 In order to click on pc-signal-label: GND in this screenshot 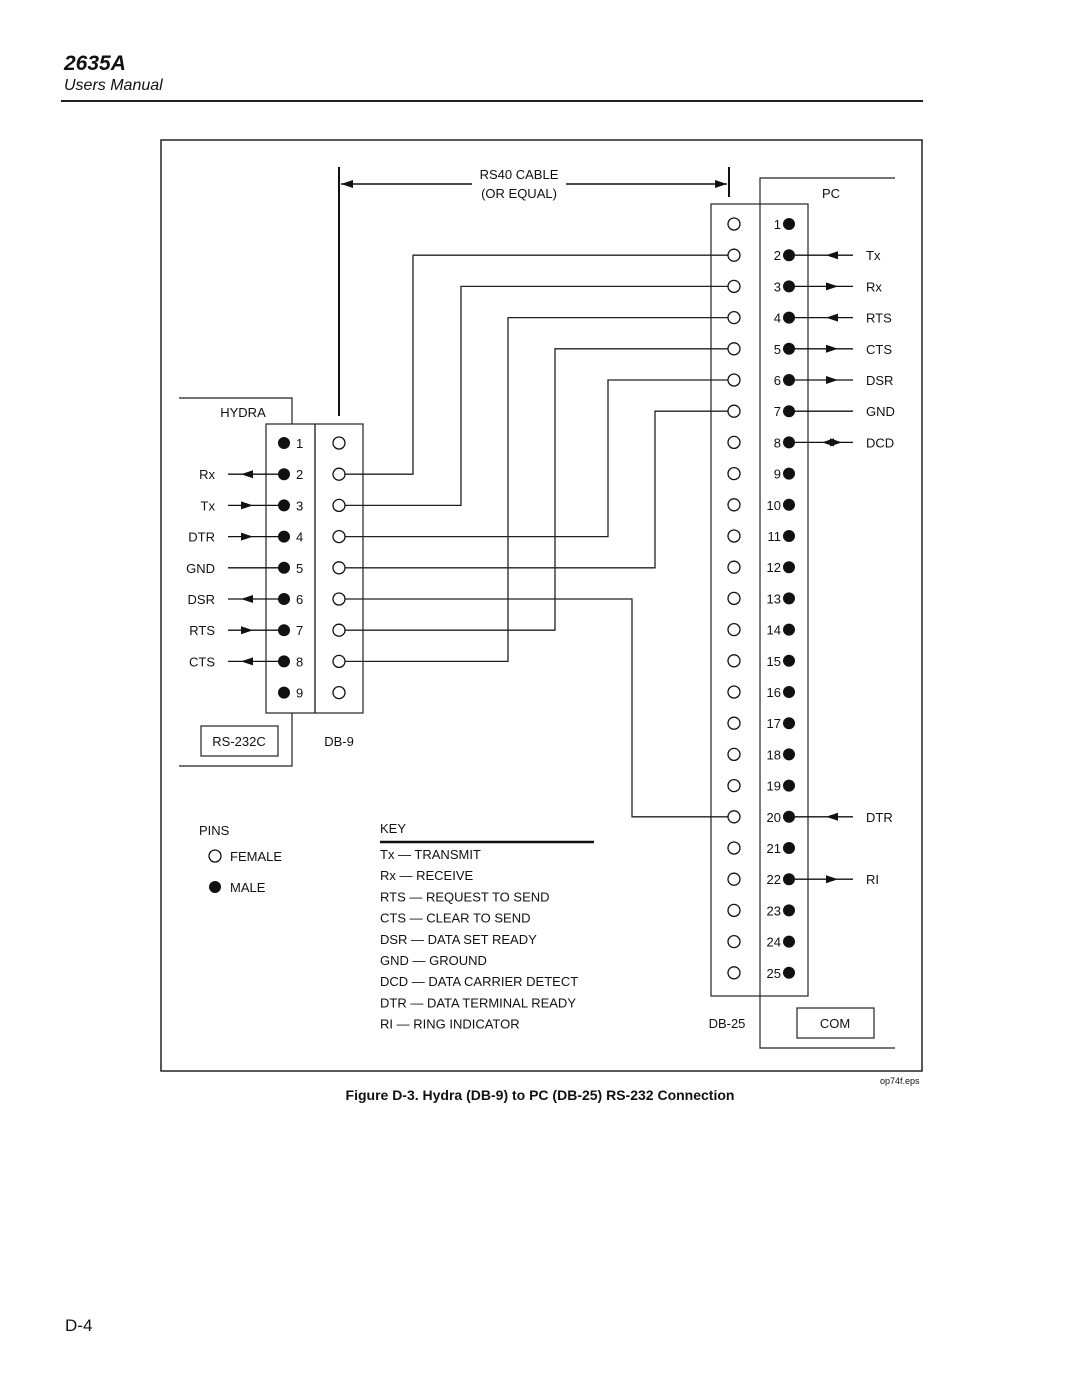, I will do `click(880, 411)`.